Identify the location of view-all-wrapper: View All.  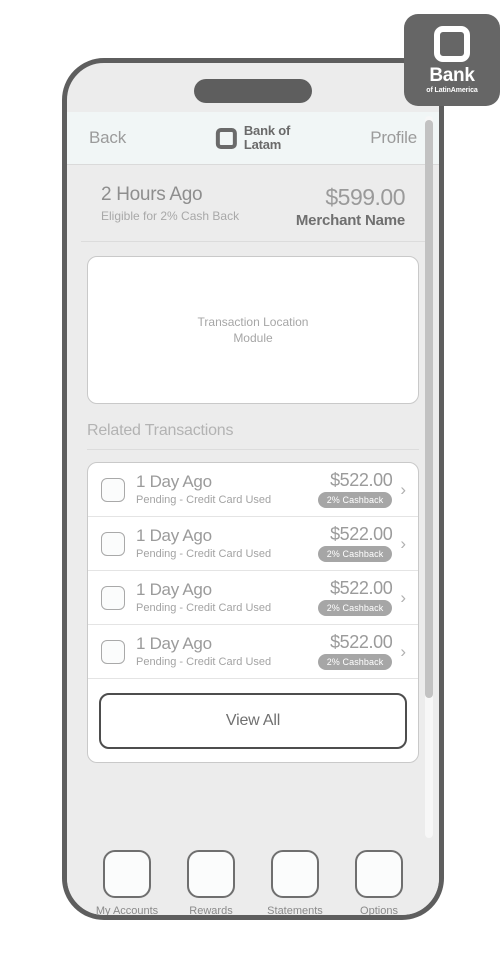
(253, 720).